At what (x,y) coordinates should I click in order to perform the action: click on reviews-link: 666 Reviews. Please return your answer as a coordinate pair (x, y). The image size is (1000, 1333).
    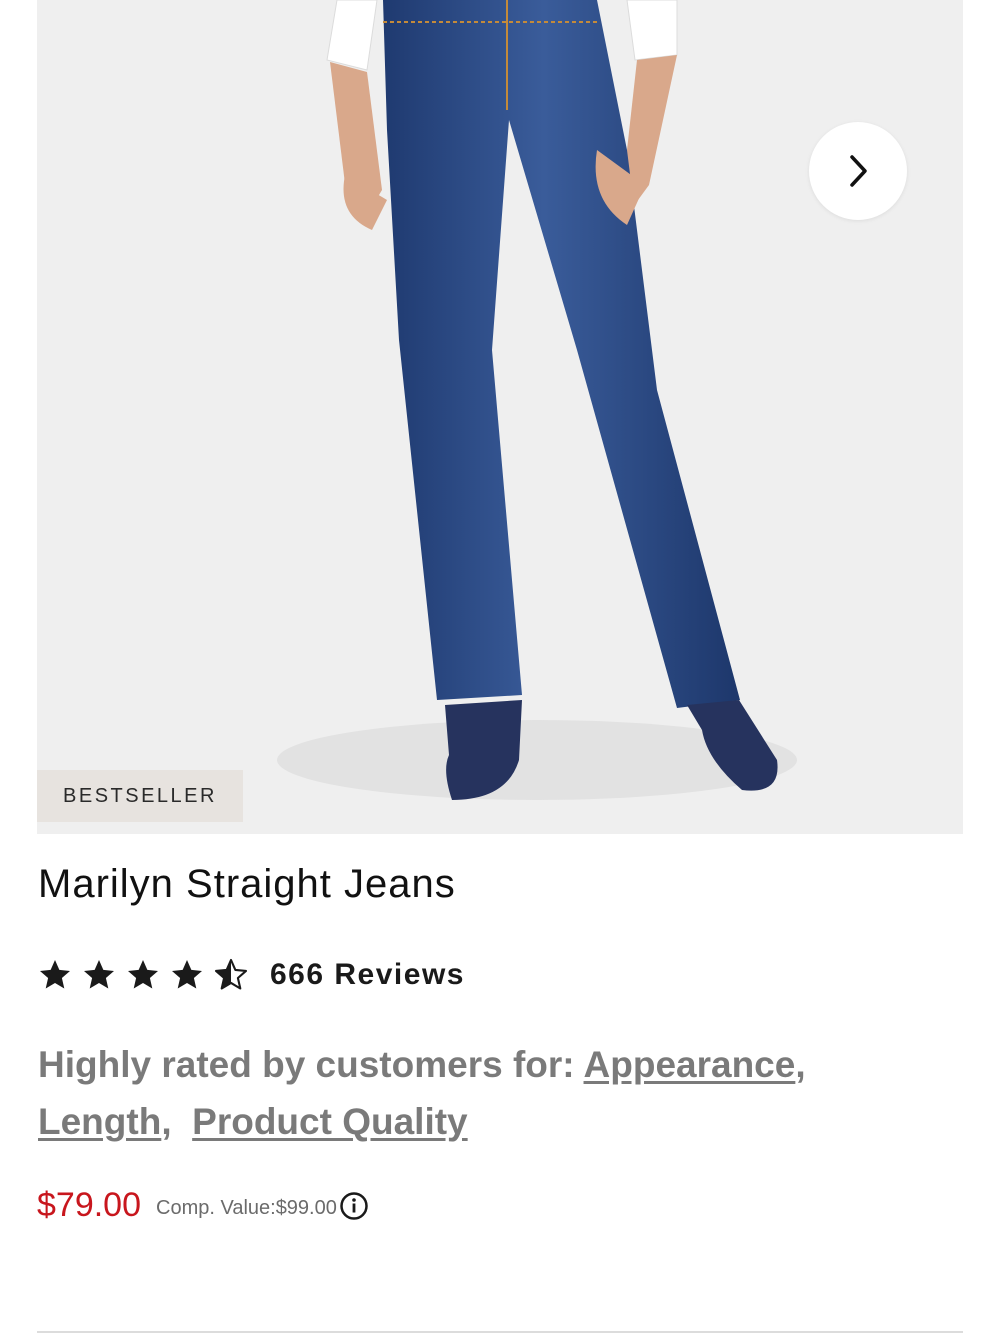
    Looking at the image, I should click on (367, 975).